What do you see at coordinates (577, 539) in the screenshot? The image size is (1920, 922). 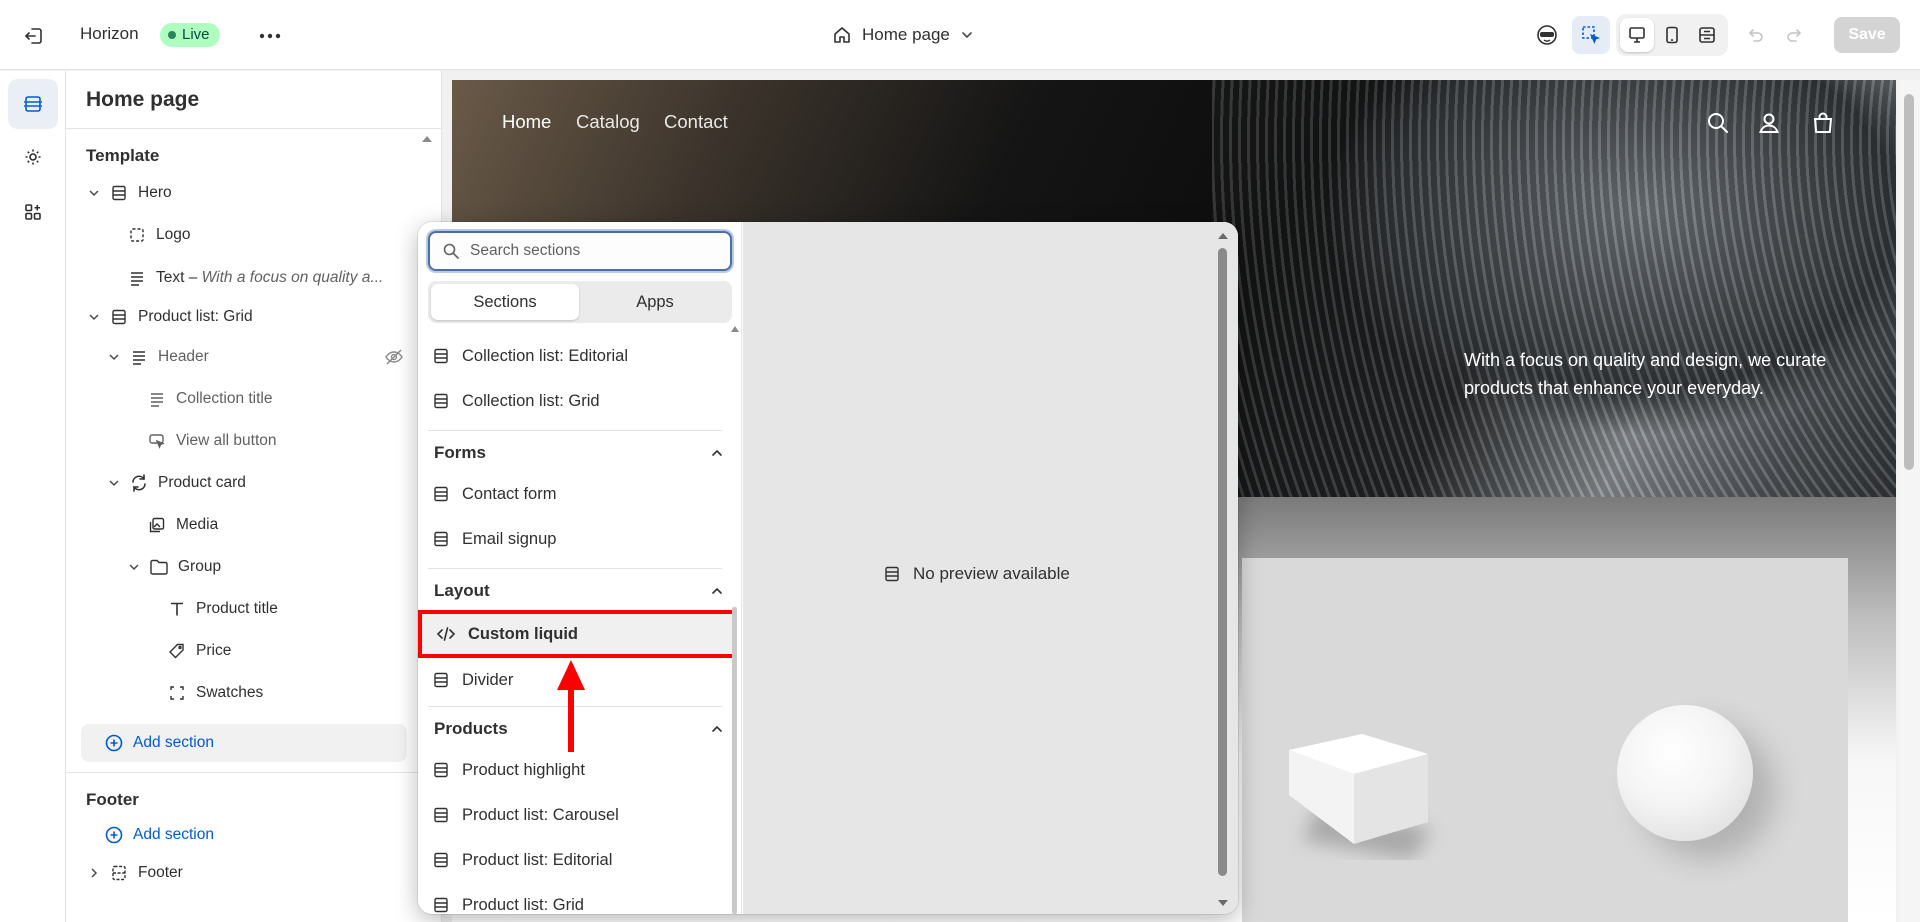 I see `list-item: Email signup` at bounding box center [577, 539].